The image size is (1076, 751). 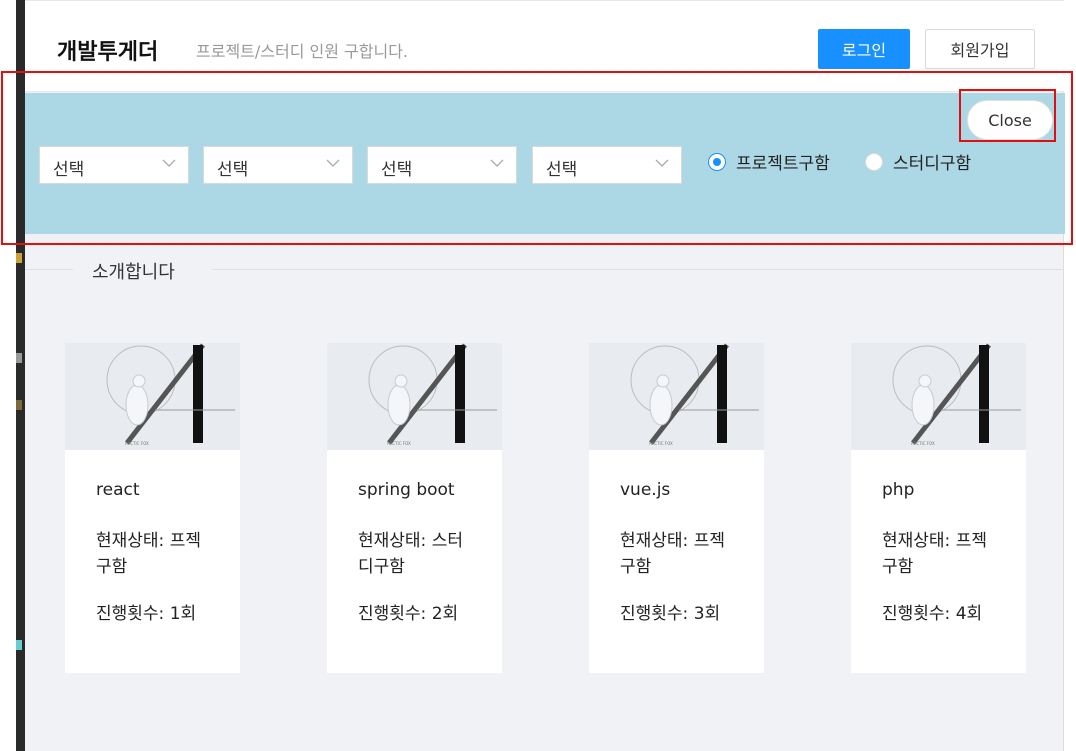 What do you see at coordinates (544, 46) in the screenshot?
I see `site-header: 개발투게더 프로젝트/스터디 인원 구합니다. 로그인 회원가입` at bounding box center [544, 46].